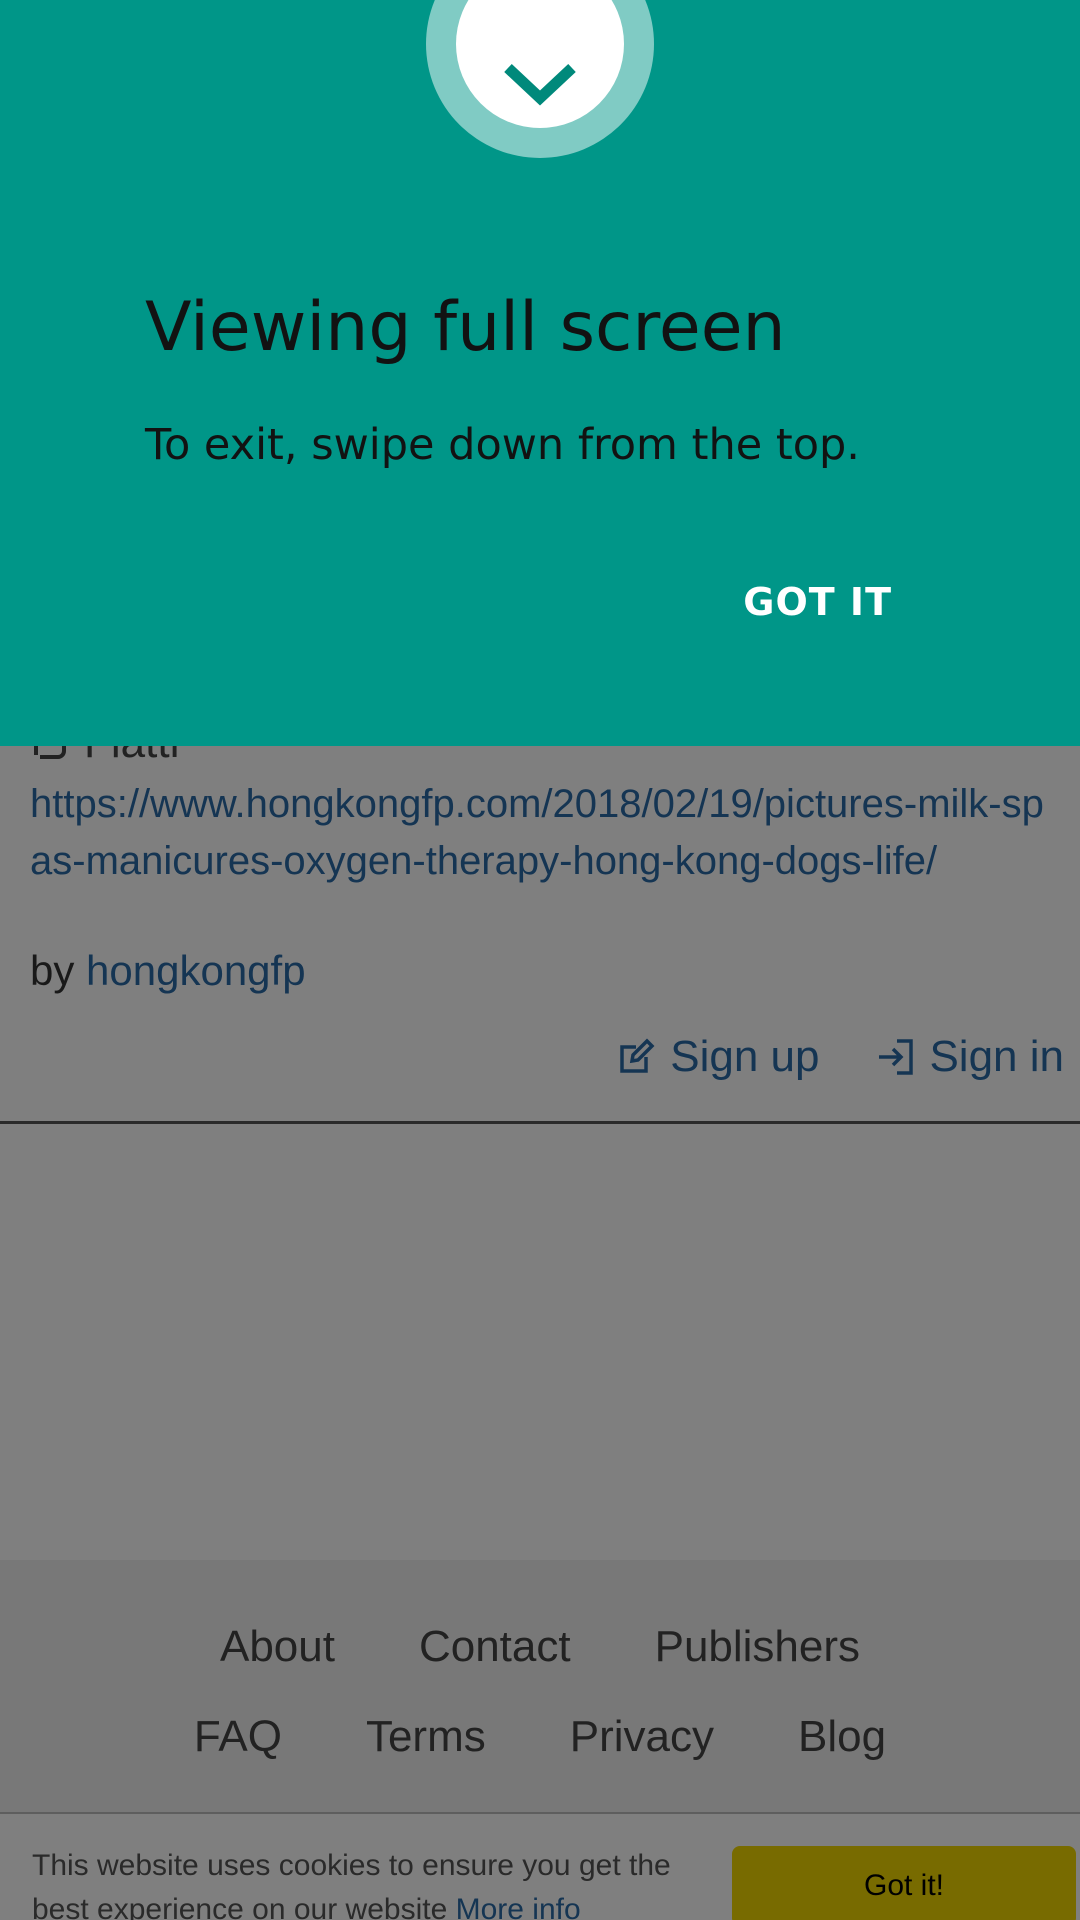 The image size is (1080, 1920). I want to click on chevron-down-icon, so click(540, 84).